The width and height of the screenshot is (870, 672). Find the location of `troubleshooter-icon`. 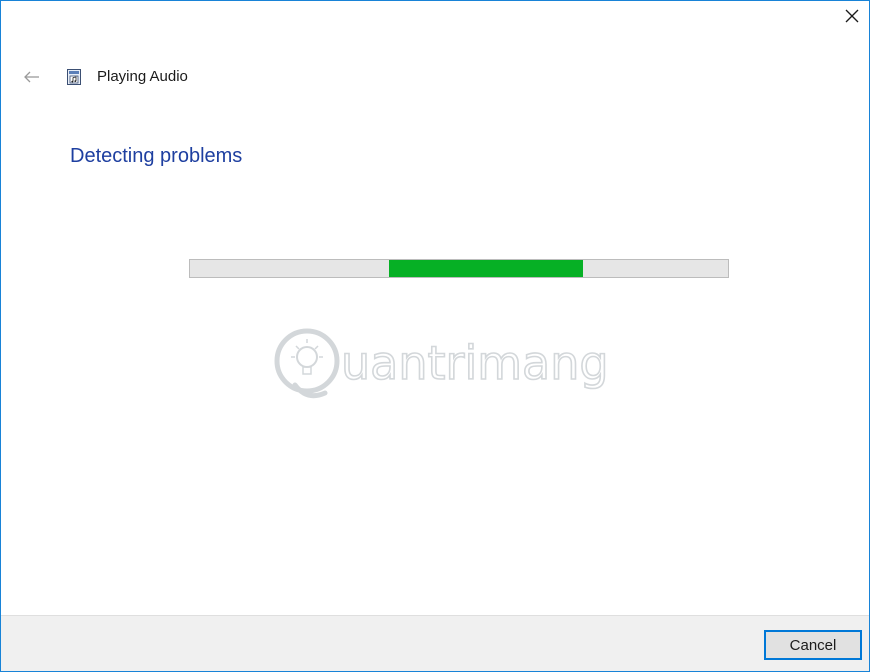

troubleshooter-icon is located at coordinates (74, 77).